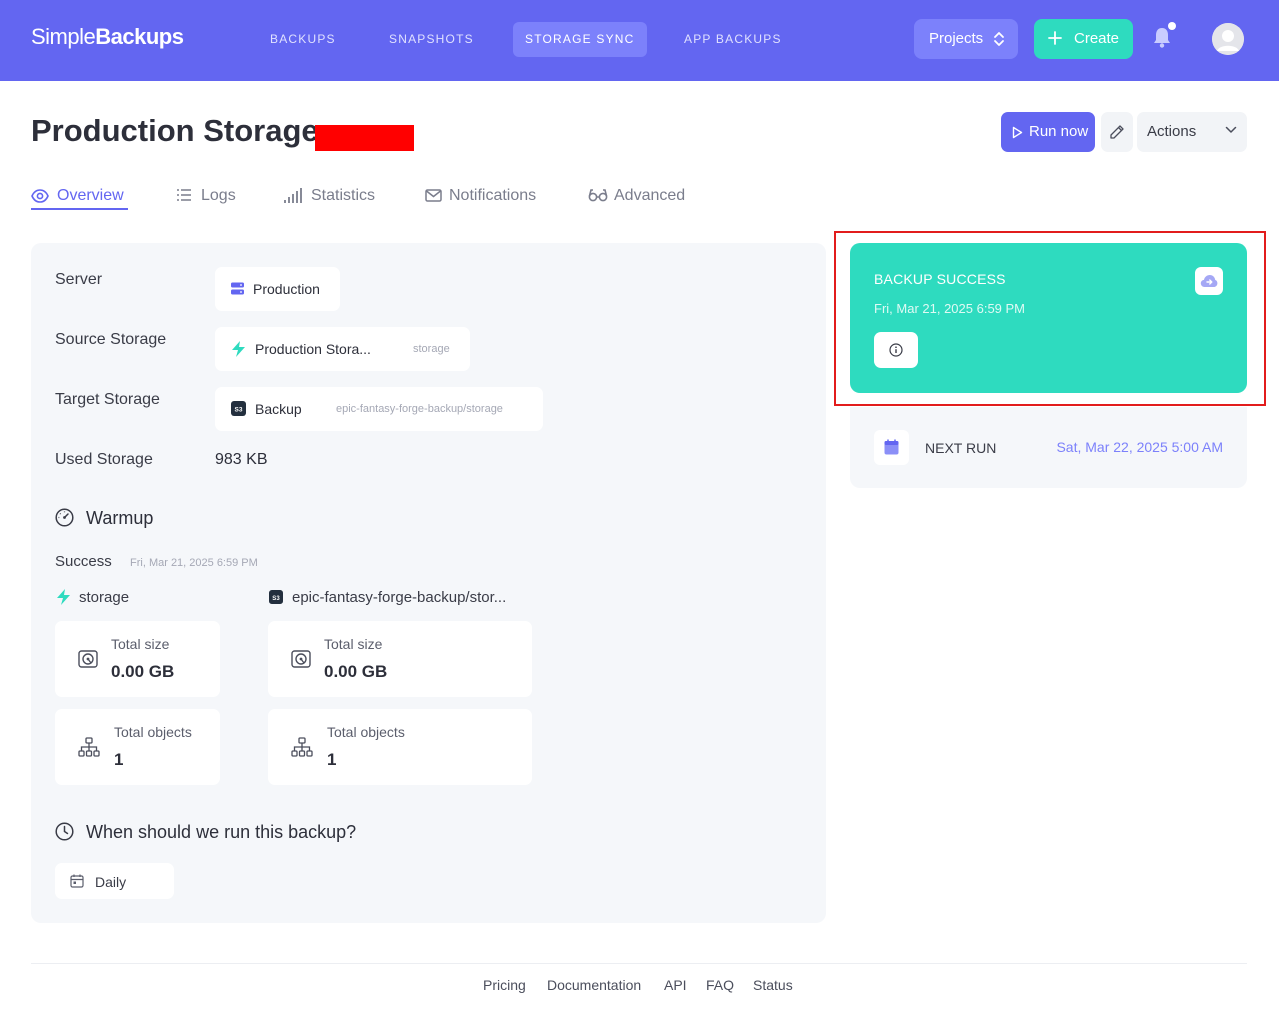 Image resolution: width=1279 pixels, height=1013 pixels. Describe the element at coordinates (140, 644) in the screenshot. I see `source-size-label: Total size` at that location.